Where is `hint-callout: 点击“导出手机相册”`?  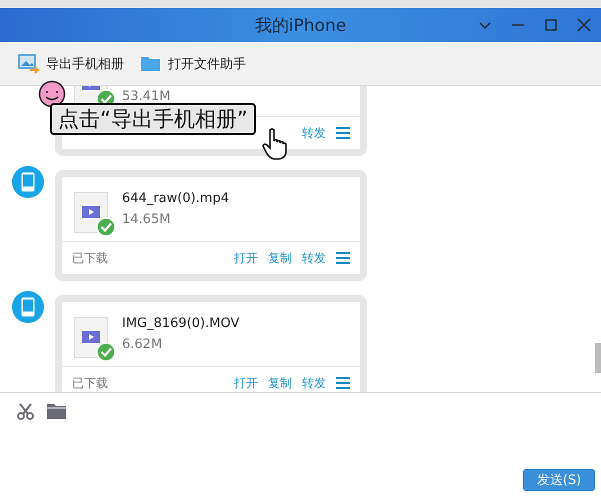 hint-callout: 点击“导出手机相册” is located at coordinates (153, 119).